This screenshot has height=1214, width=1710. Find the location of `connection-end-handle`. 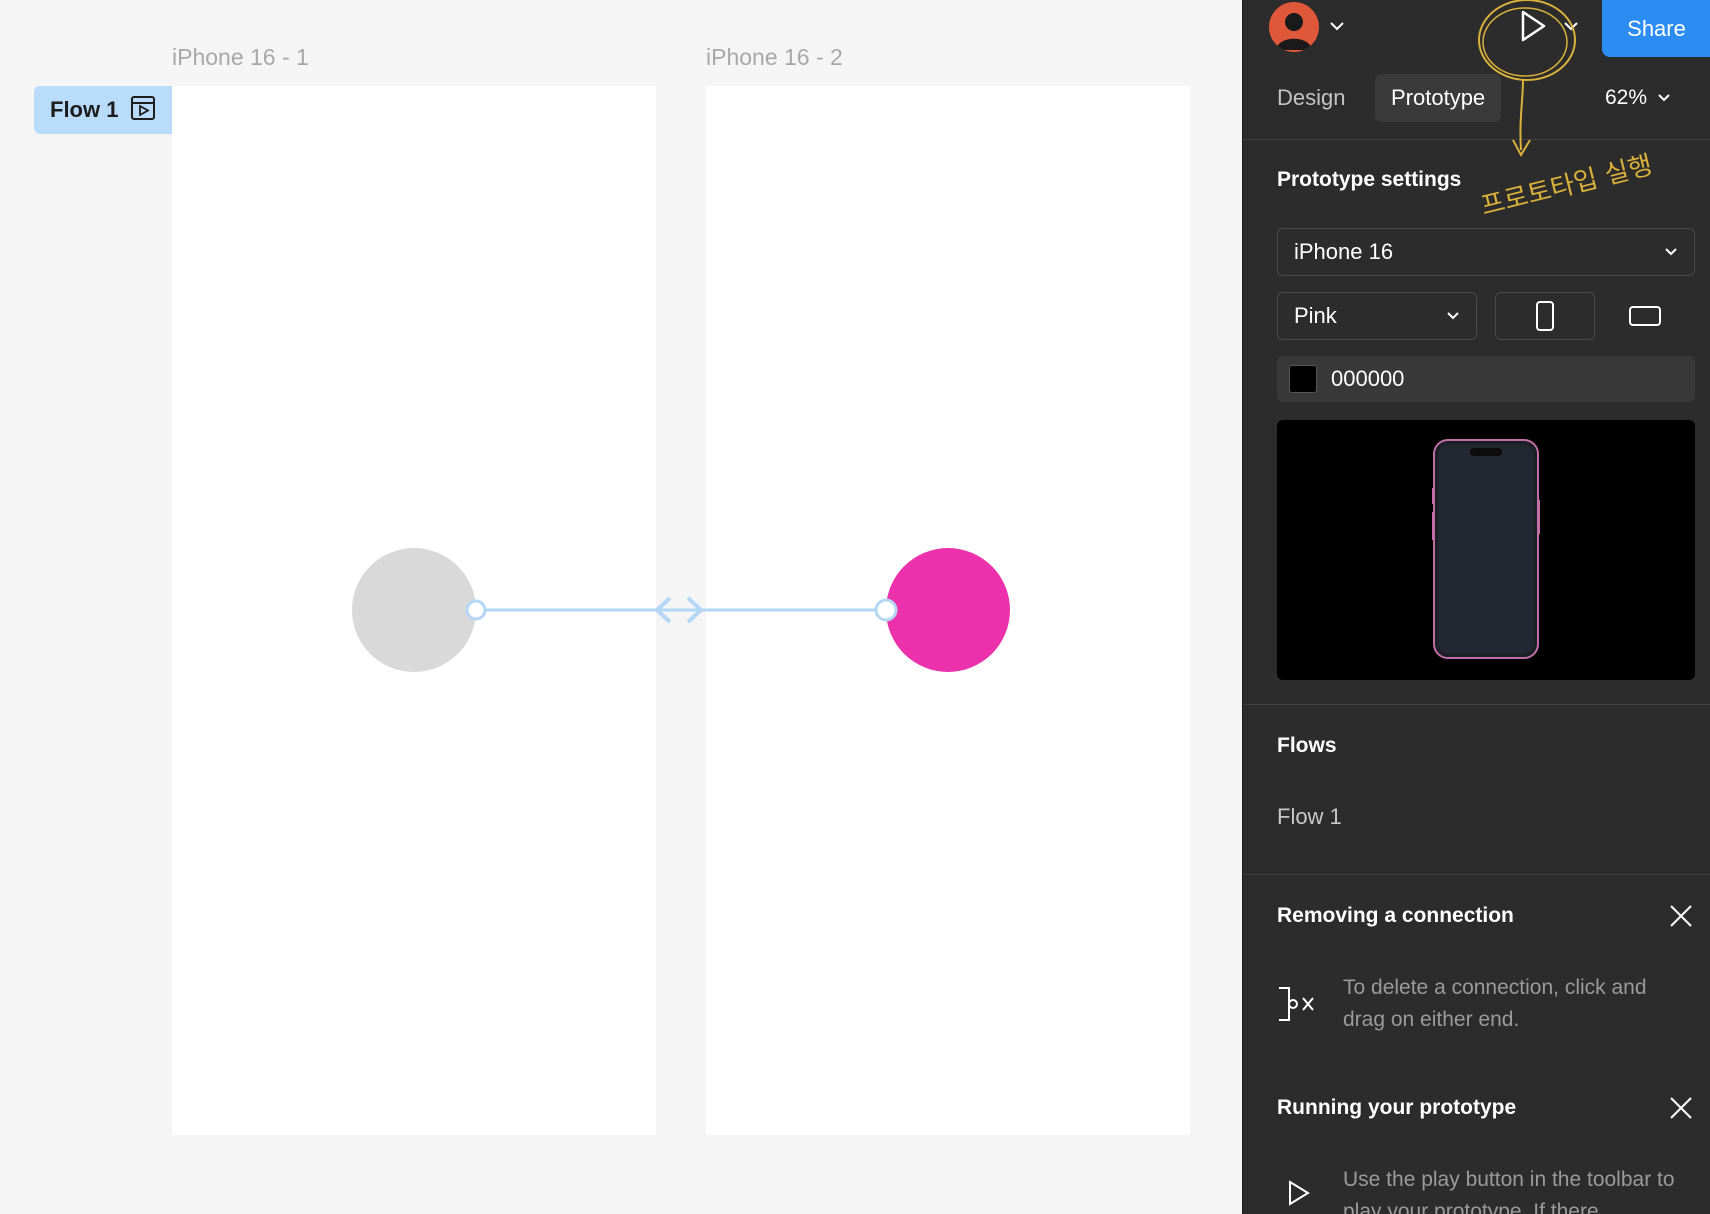

connection-end-handle is located at coordinates (886, 610).